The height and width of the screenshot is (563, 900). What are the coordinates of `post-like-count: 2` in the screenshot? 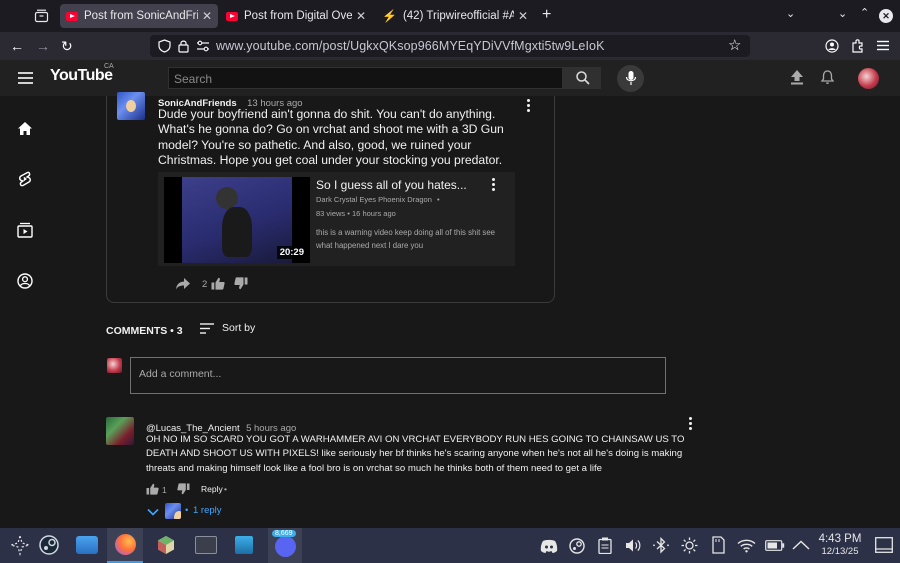 It's located at (205, 284).